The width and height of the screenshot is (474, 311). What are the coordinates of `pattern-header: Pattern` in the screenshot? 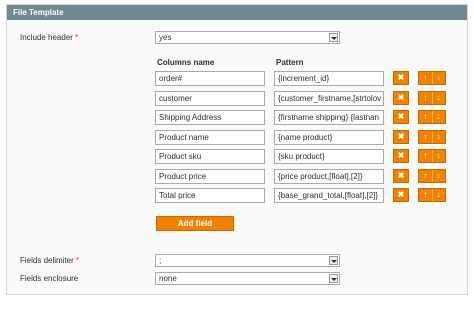 It's located at (290, 62).